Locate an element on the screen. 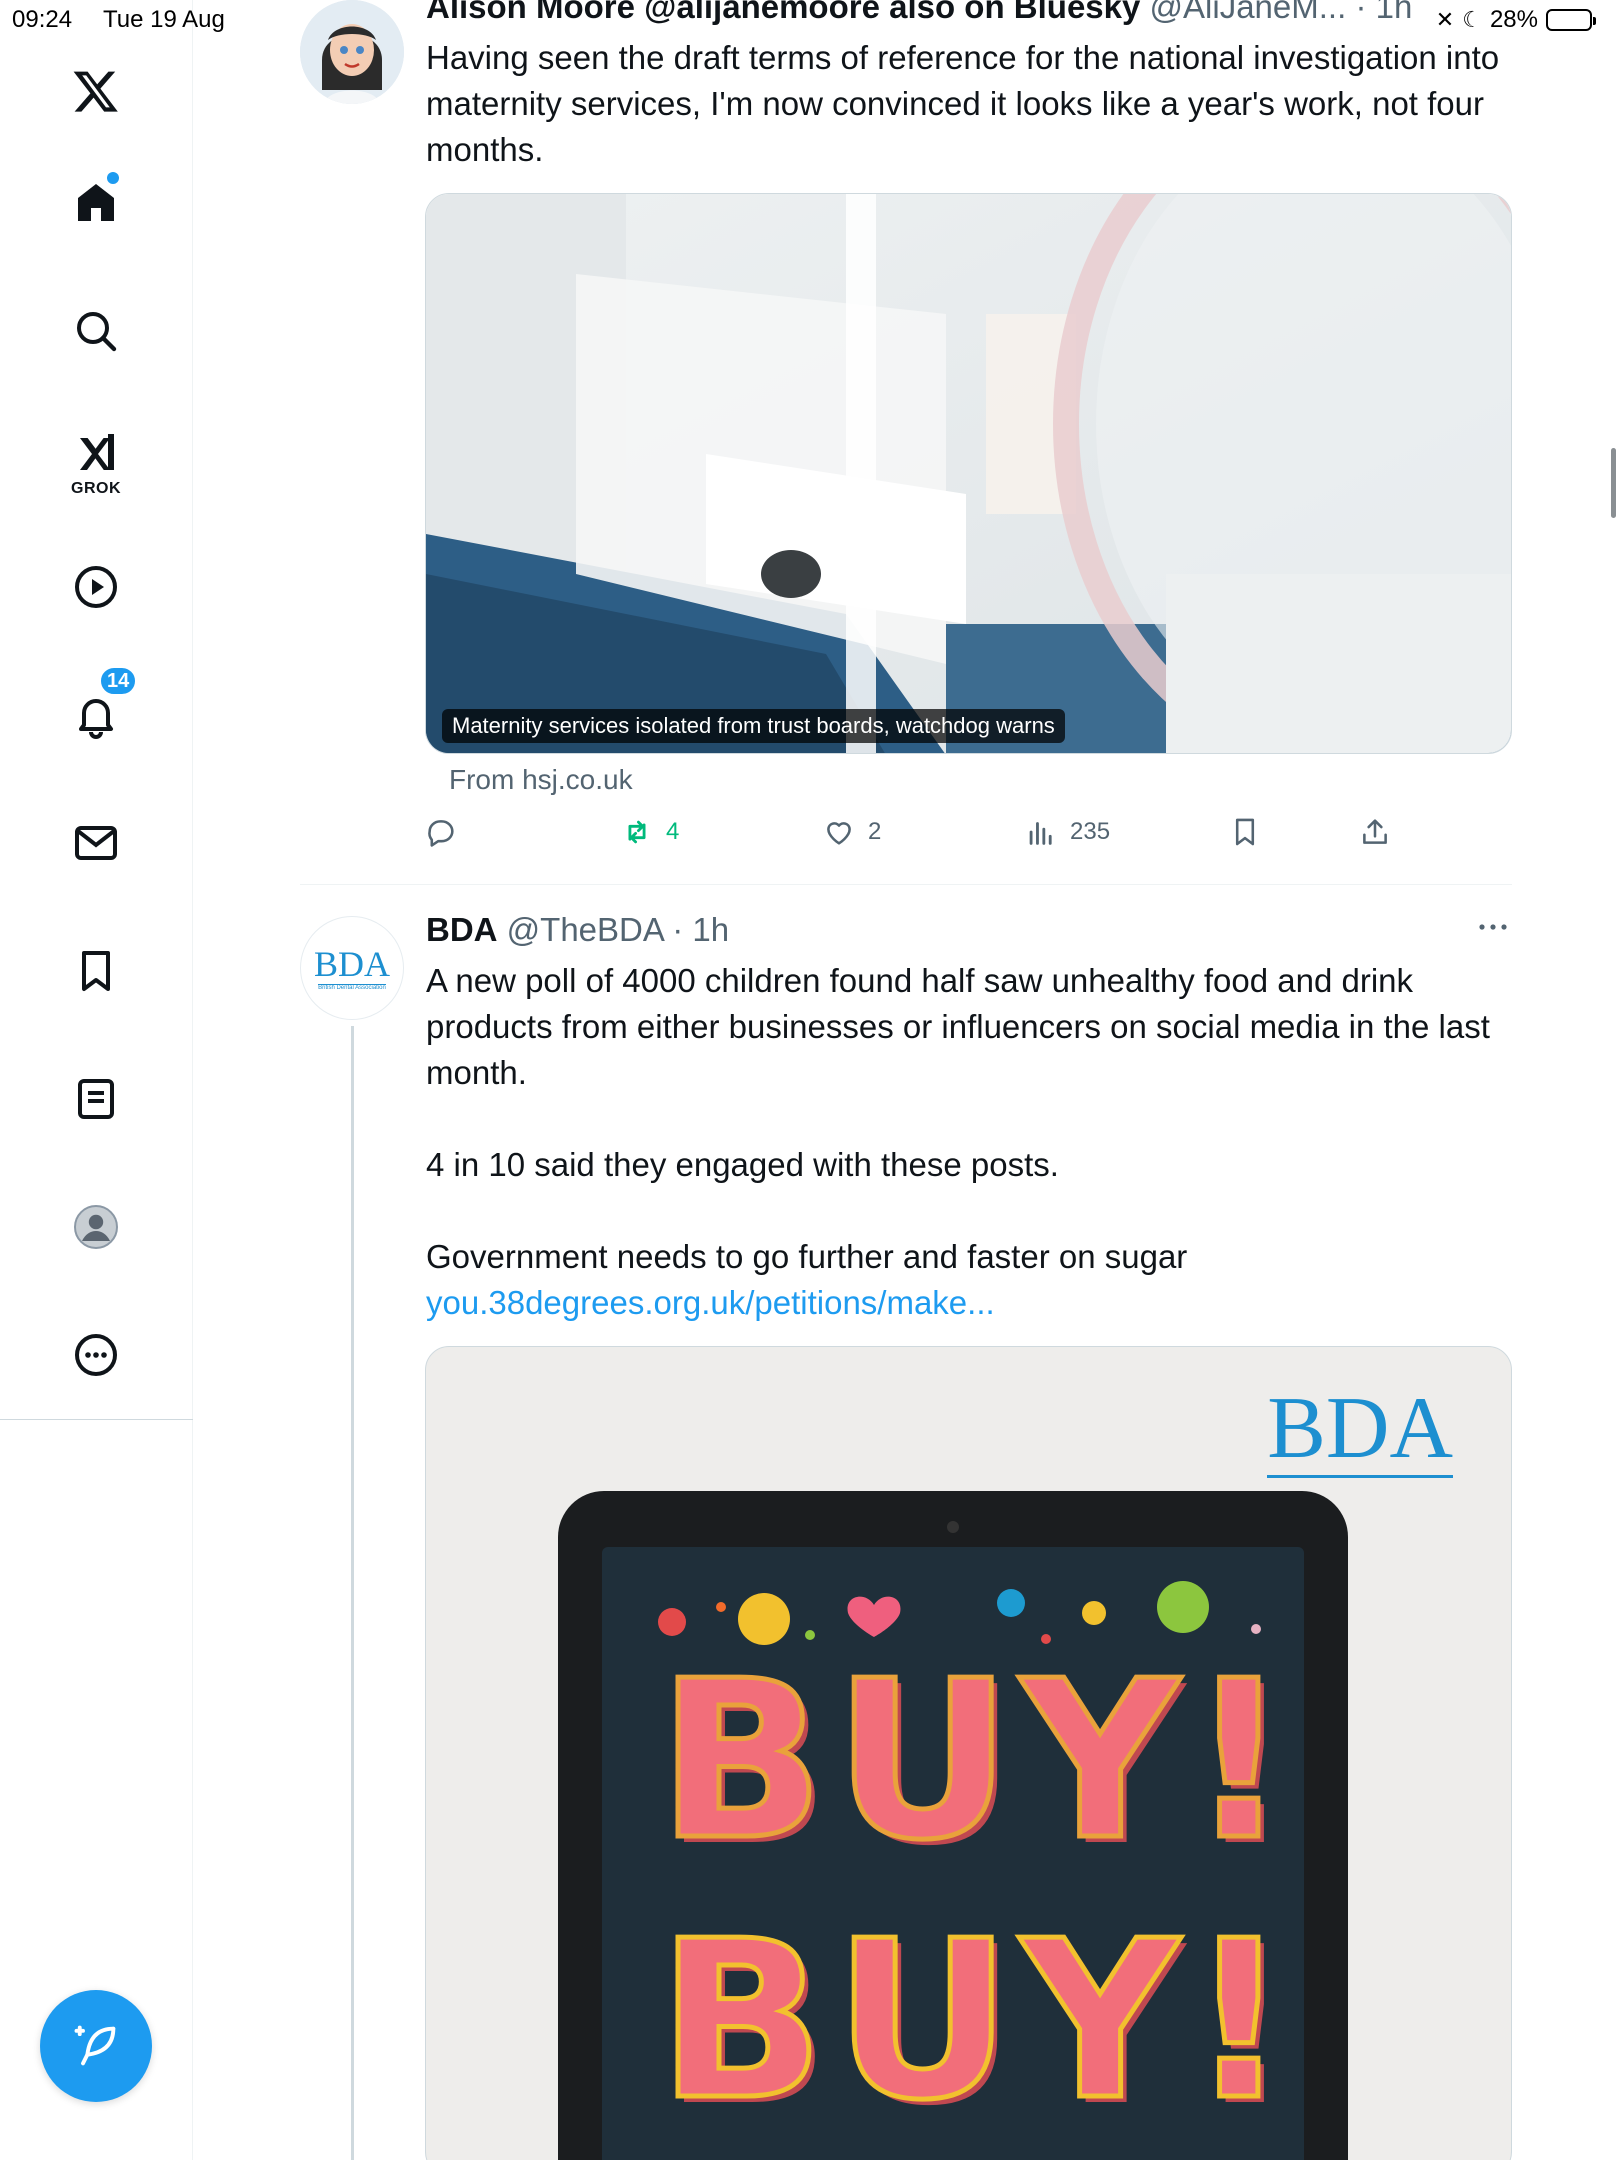 This screenshot has width=1620, height=2160. profile-avatar-icon is located at coordinates (96, 1227).